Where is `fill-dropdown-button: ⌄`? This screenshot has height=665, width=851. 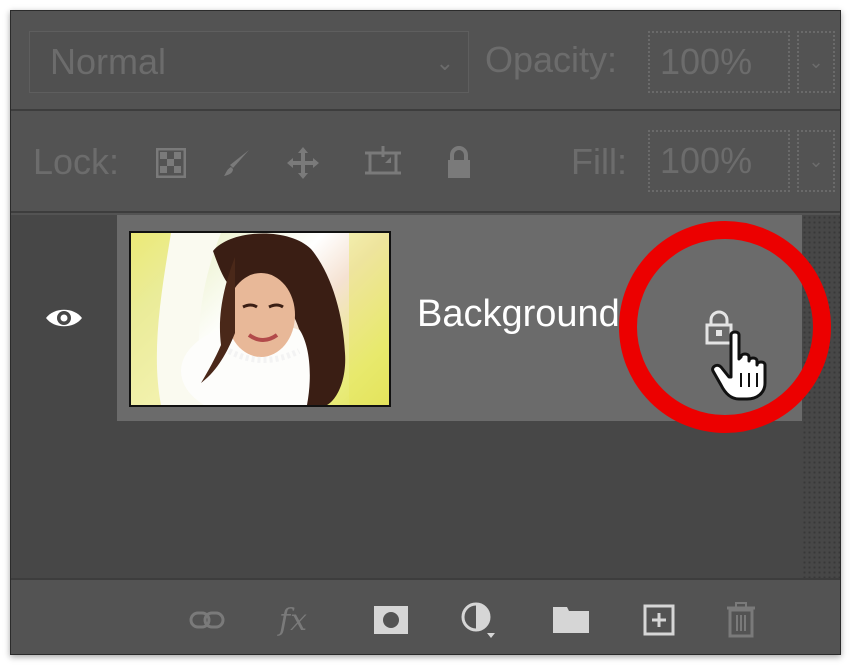
fill-dropdown-button: ⌄ is located at coordinates (816, 161).